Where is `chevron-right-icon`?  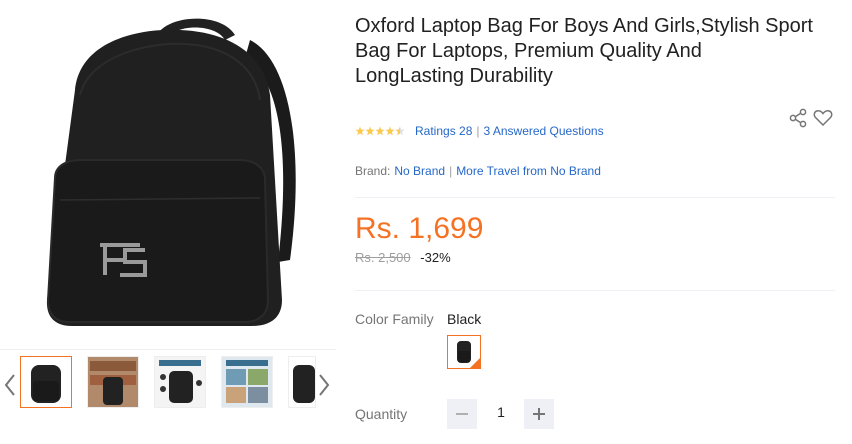 chevron-right-icon is located at coordinates (324, 385).